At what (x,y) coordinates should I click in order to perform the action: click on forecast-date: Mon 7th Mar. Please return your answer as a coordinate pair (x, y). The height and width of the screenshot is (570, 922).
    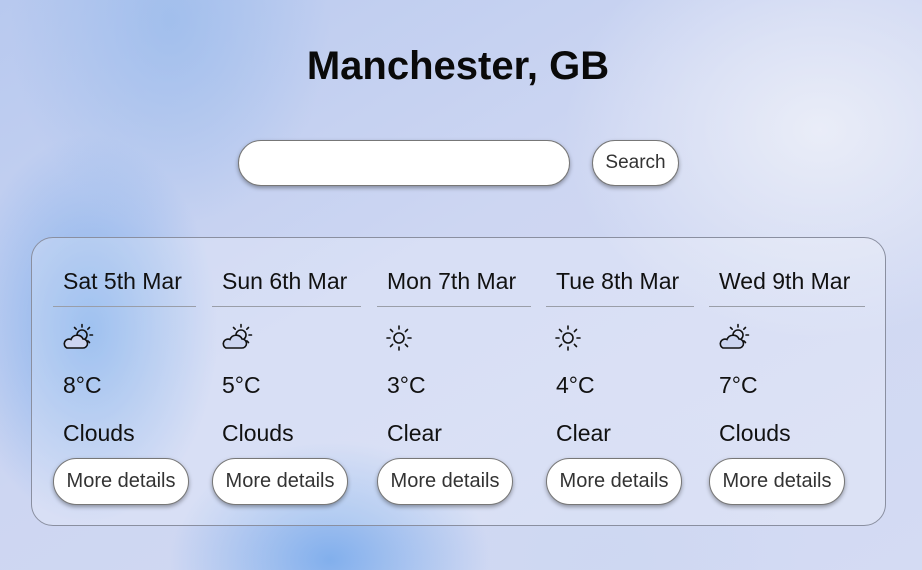
    Looking at the image, I should click on (452, 281).